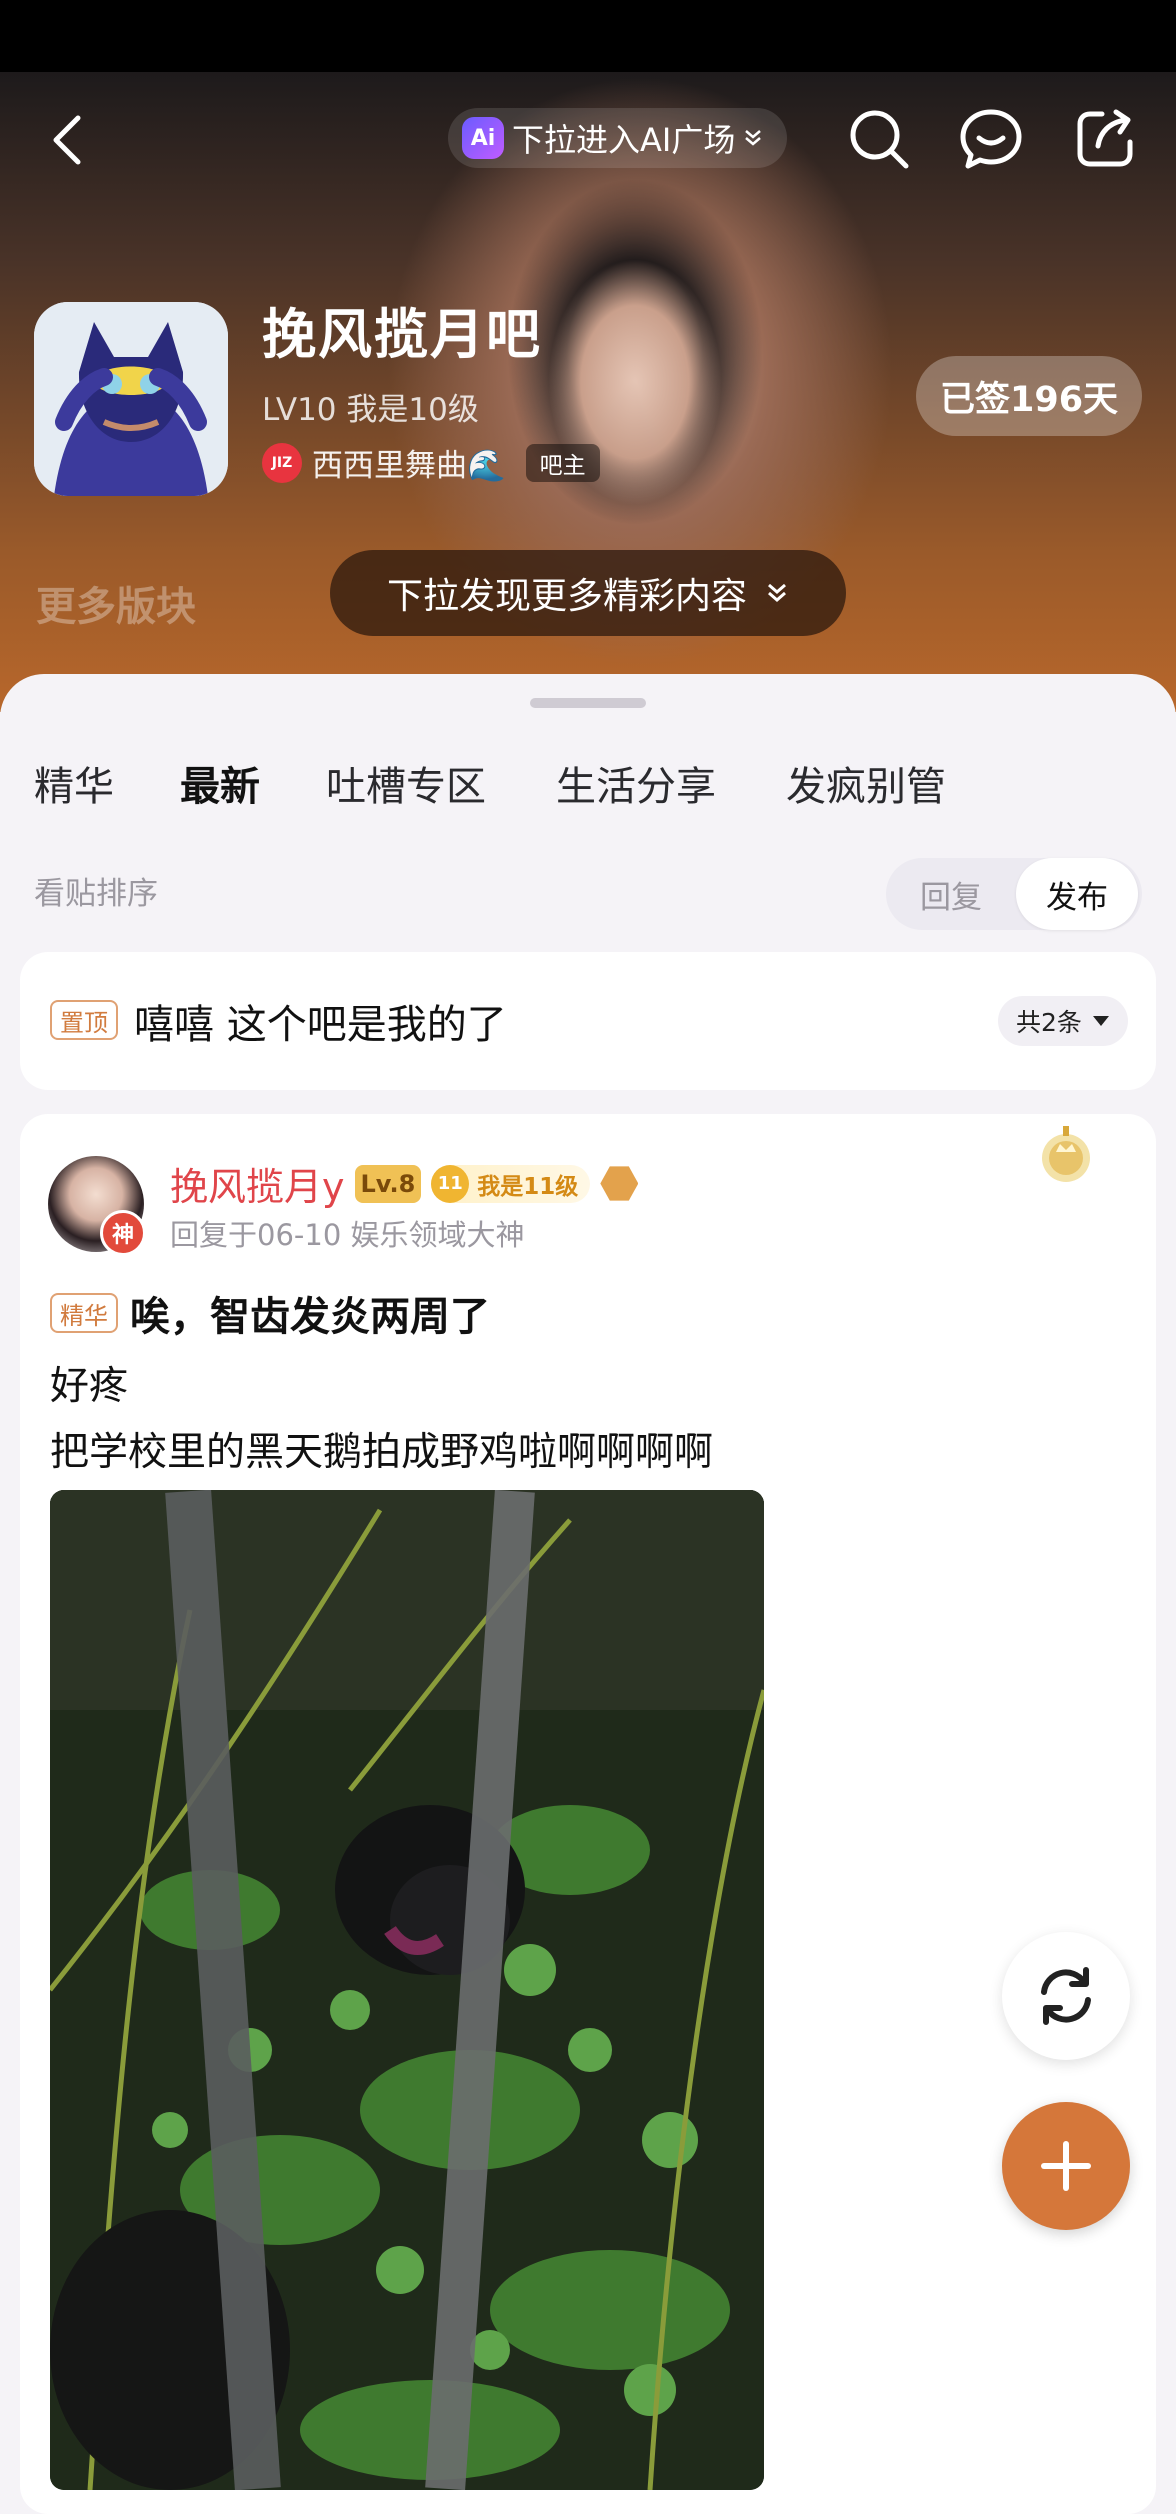 The width and height of the screenshot is (1176, 2514). I want to click on post-body-line: 好疼, so click(89, 1386).